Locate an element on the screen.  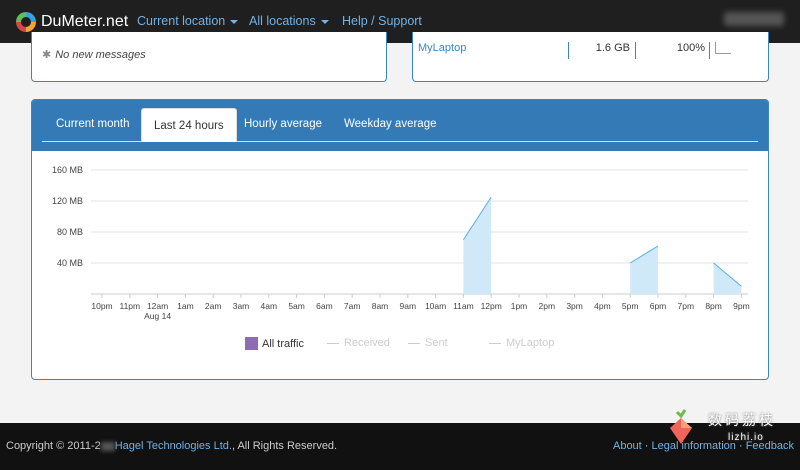
device-size: 1.6 GB is located at coordinates (602, 50).